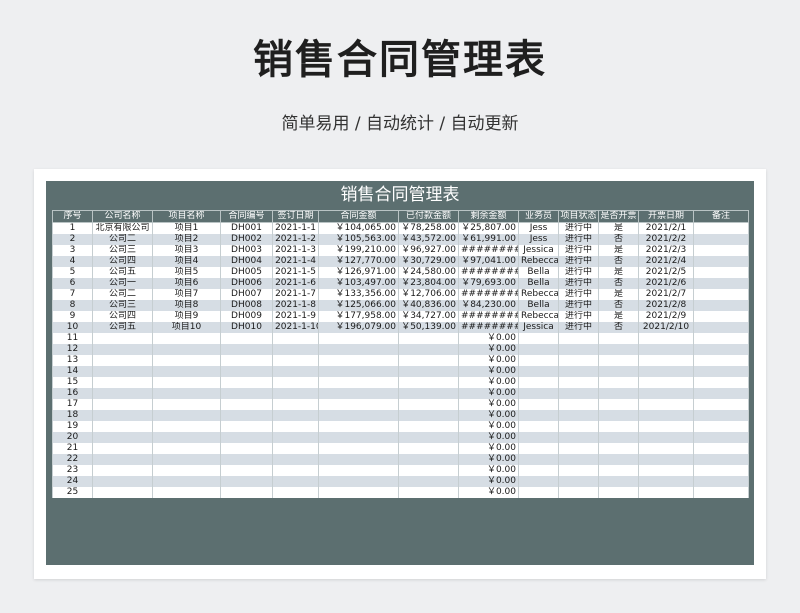 The width and height of the screenshot is (800, 613). What do you see at coordinates (186, 272) in the screenshot?
I see `cell-project: 项目5` at bounding box center [186, 272].